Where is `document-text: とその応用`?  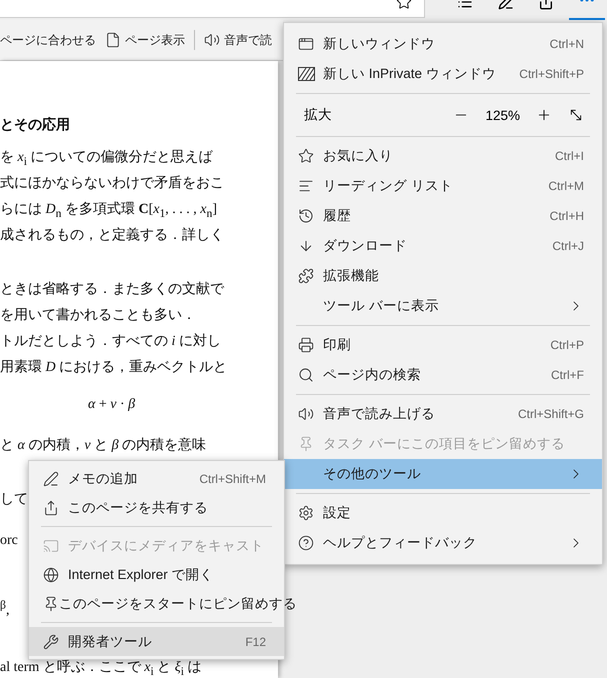 document-text: とその応用 is located at coordinates (35, 125).